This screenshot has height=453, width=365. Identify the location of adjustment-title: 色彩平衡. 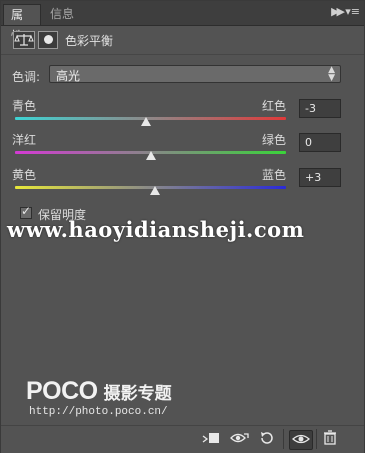
(89, 41).